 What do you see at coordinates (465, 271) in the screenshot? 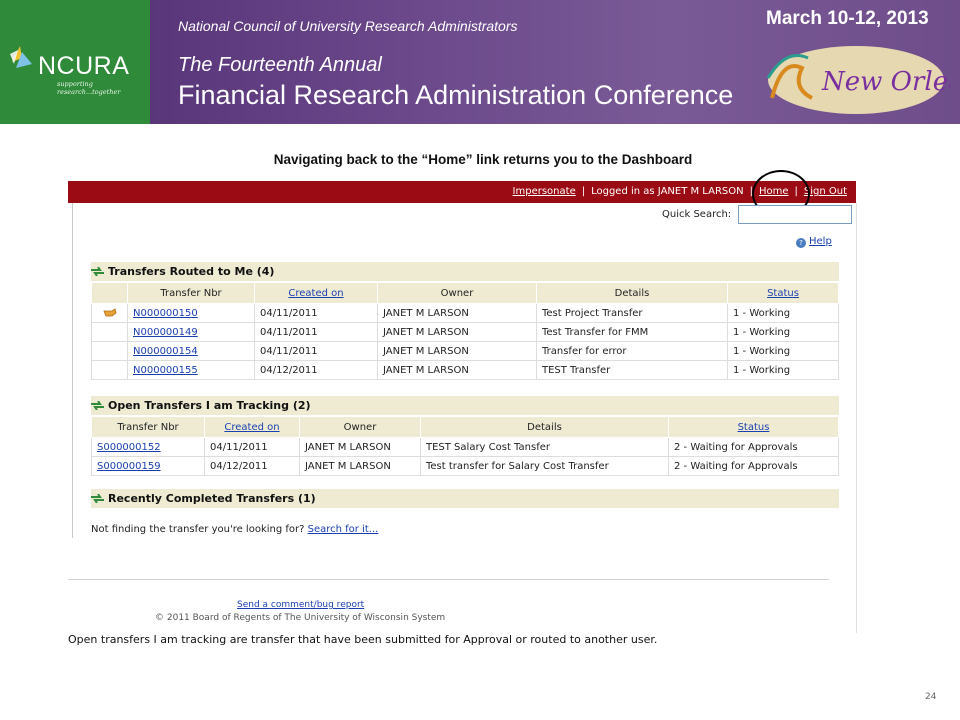
I see `section-routed-to-me: Transfers Routed to Me (4)` at bounding box center [465, 271].